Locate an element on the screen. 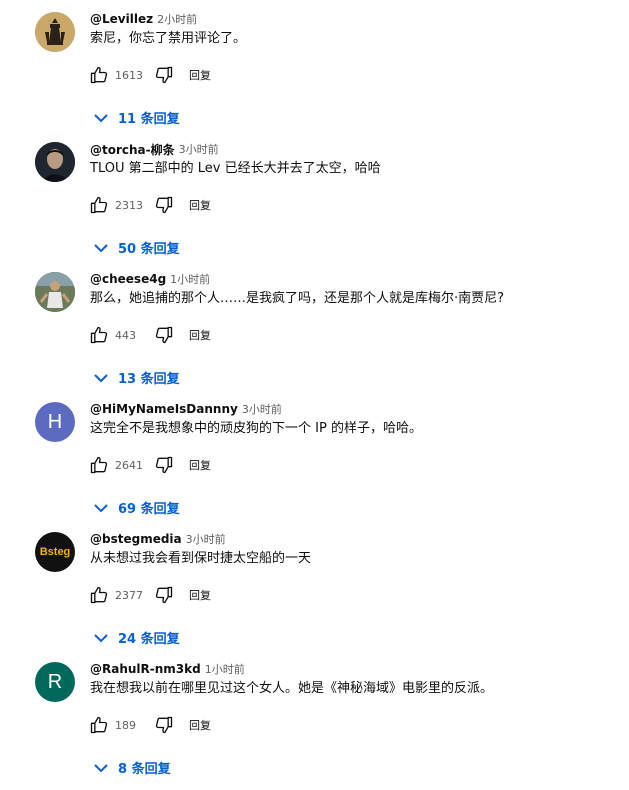 This screenshot has width=629, height=790. author-name: @Levillez is located at coordinates (121, 19).